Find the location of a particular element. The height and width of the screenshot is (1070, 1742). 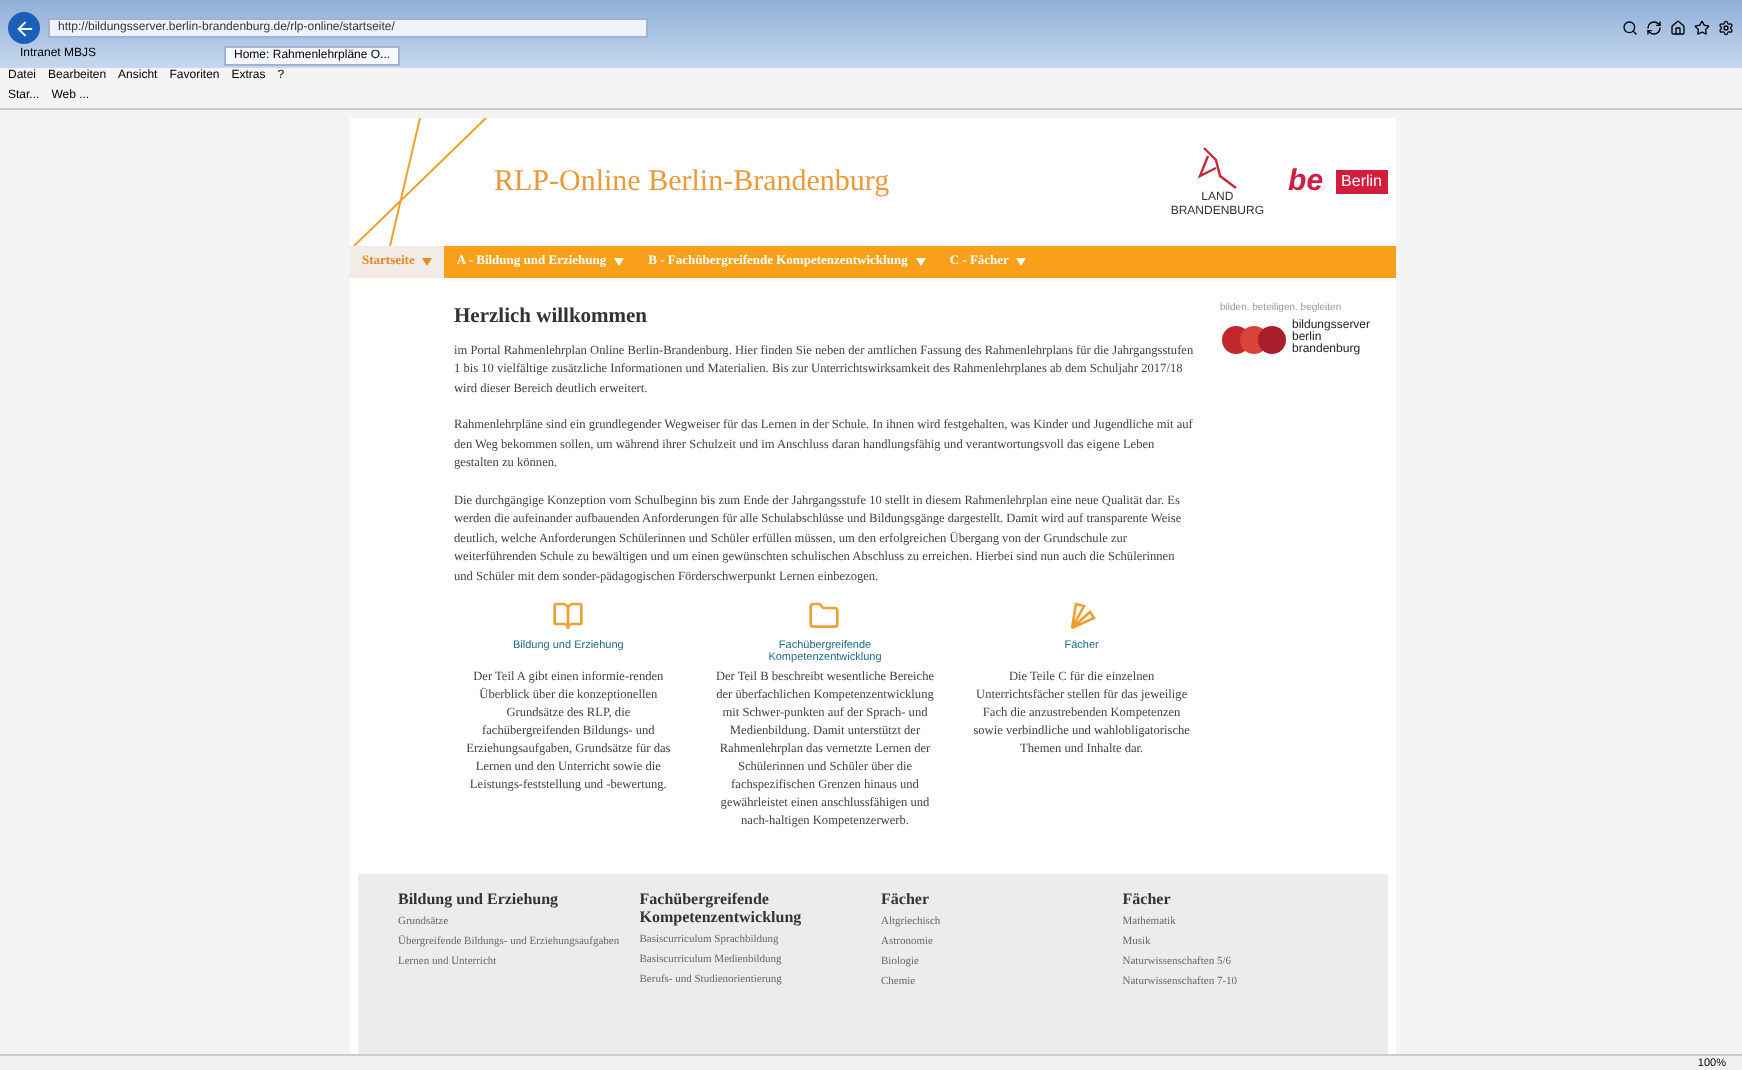

back-arrow-icon is located at coordinates (24, 28).